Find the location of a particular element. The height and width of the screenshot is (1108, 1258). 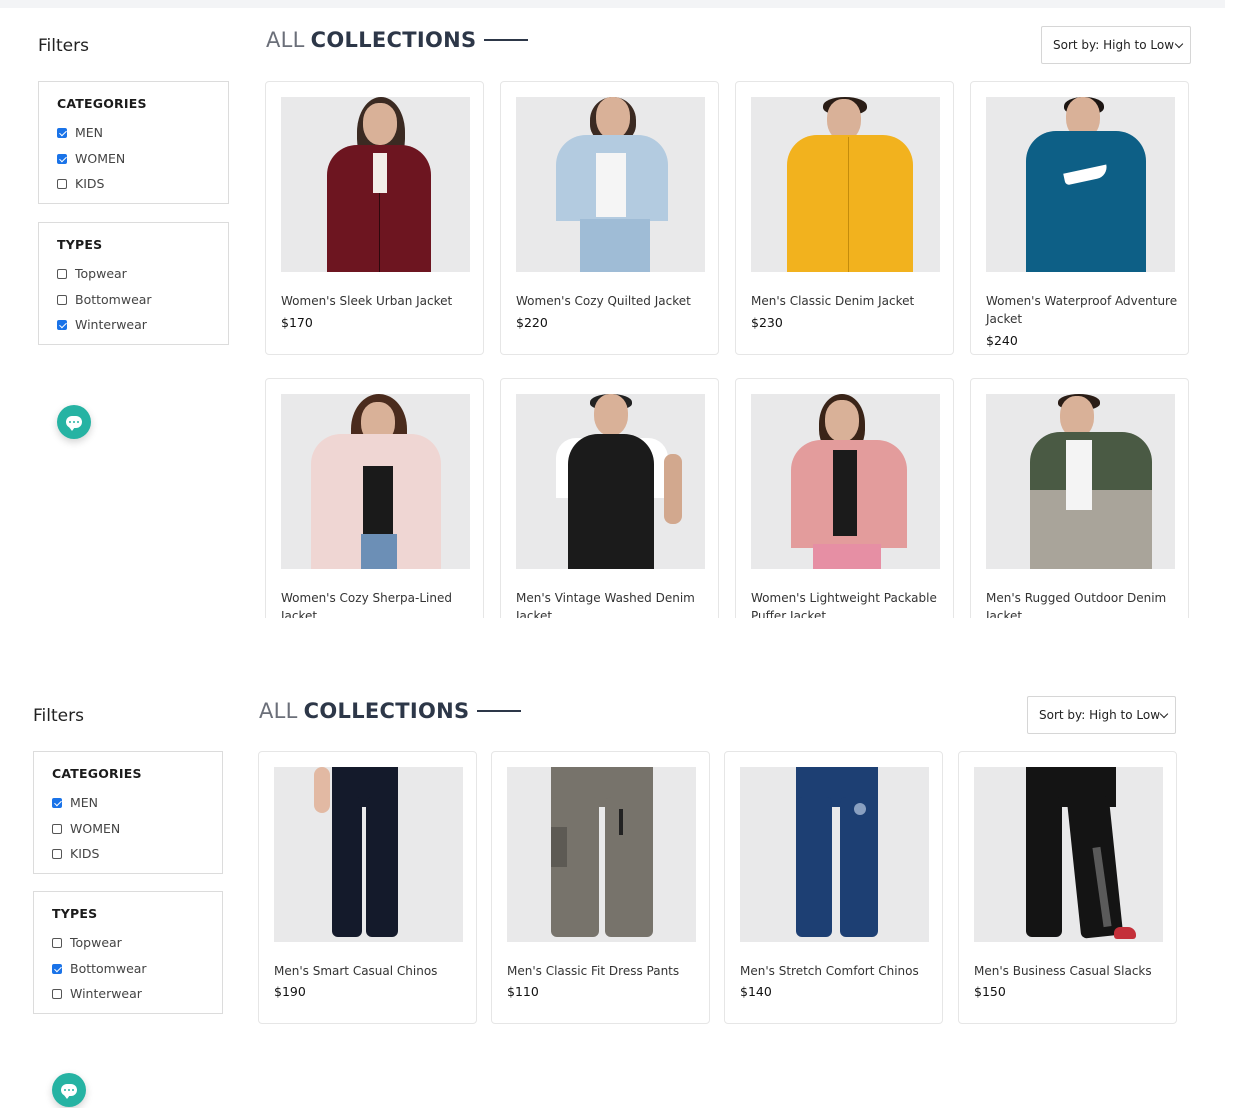

product-card: Men's Vintage Washed Denim Jacket is located at coordinates (609, 498).